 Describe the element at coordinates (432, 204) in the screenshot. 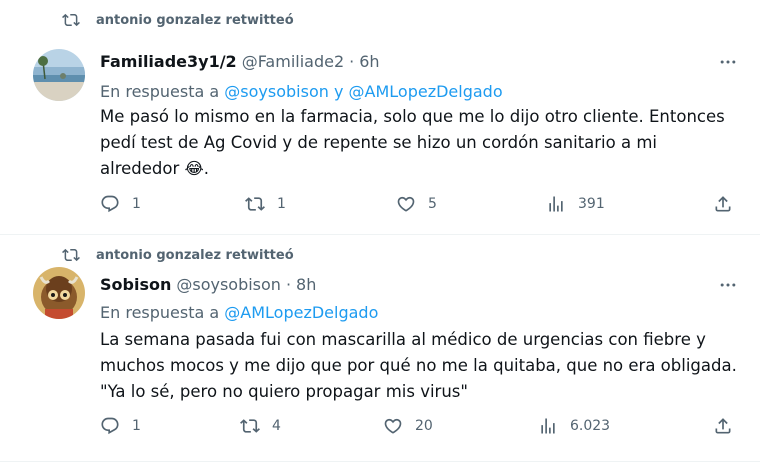

I see `like-count: 5` at that location.